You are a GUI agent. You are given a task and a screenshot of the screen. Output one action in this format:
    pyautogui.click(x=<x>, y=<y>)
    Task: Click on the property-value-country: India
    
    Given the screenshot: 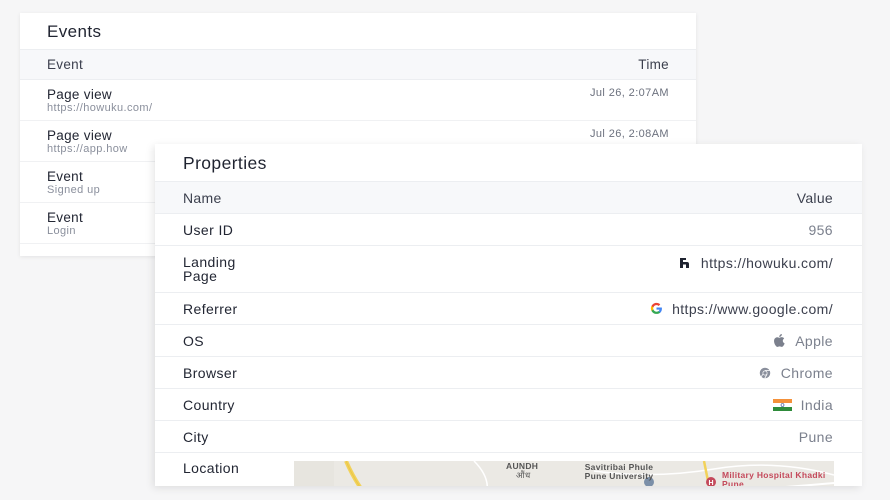 What is the action you would take?
    pyautogui.click(x=802, y=404)
    